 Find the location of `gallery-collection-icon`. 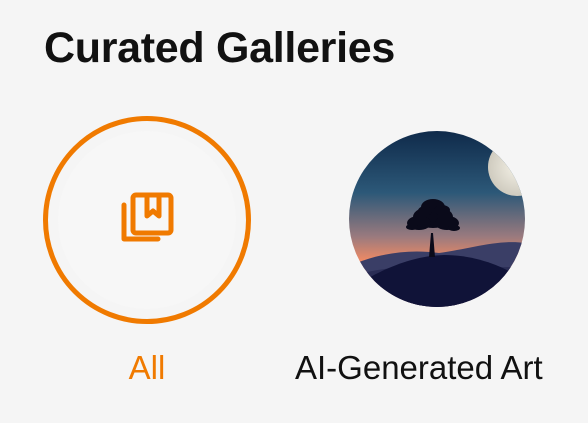

gallery-collection-icon is located at coordinates (147, 220).